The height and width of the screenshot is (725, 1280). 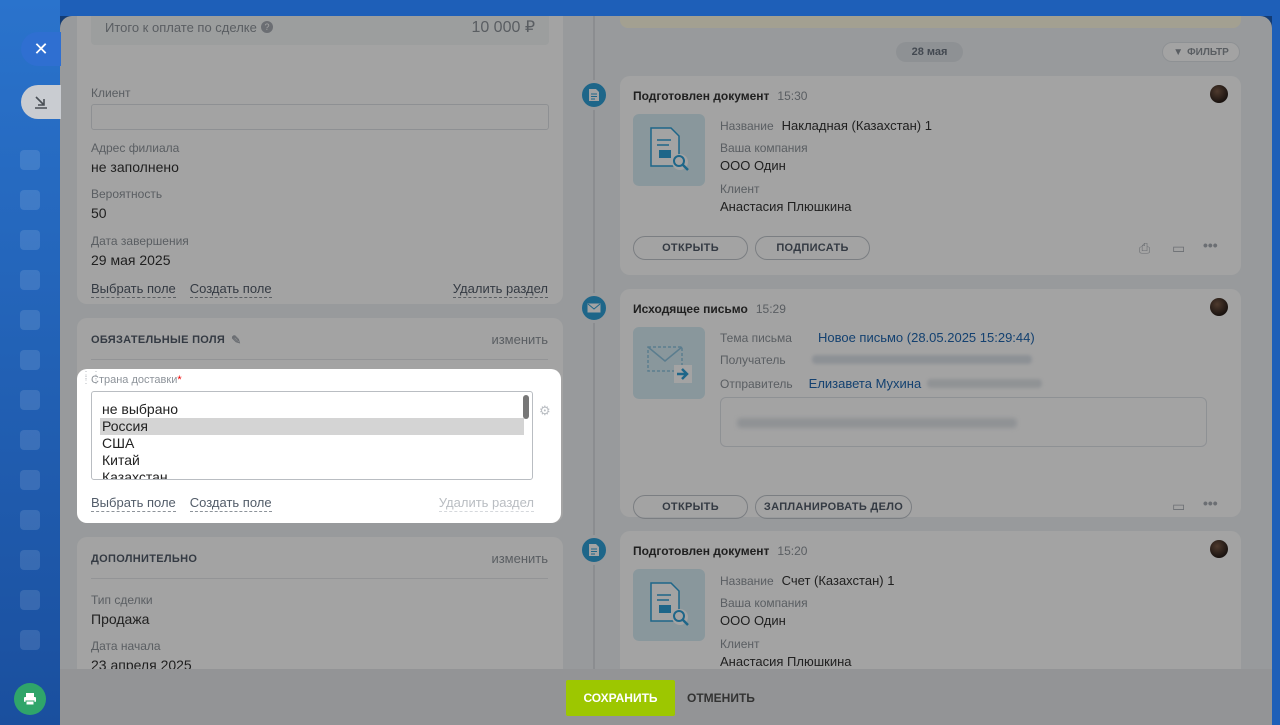 What do you see at coordinates (770, 309) in the screenshot?
I see `item-time: 15:29` at bounding box center [770, 309].